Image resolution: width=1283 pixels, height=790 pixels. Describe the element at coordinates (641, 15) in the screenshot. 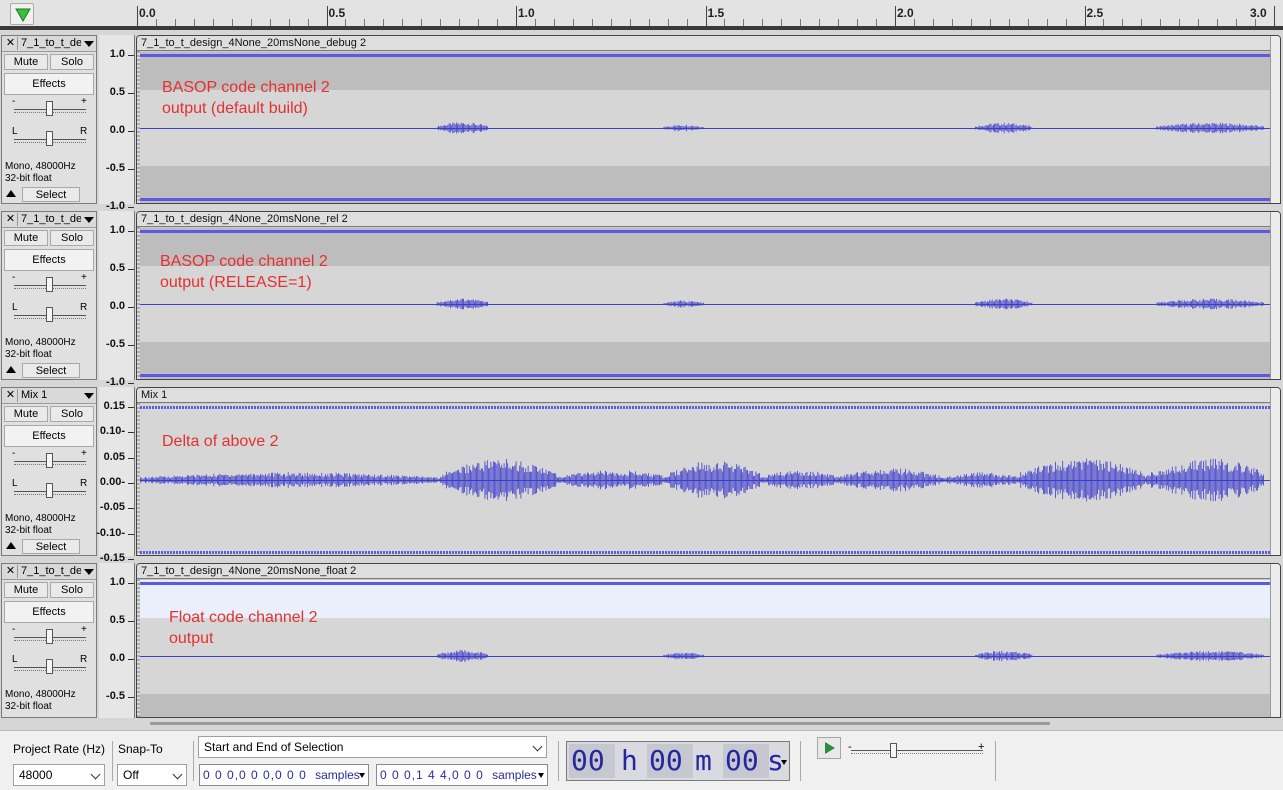

I see `timeline-ruler: 0.0 0.5 1.0 1.5 2.0 2.5 3.0` at that location.